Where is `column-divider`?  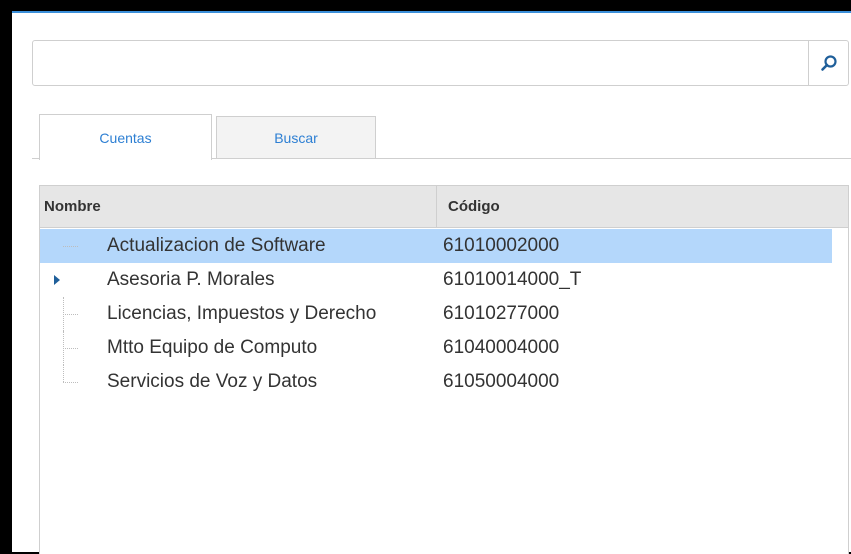
column-divider is located at coordinates (436, 206).